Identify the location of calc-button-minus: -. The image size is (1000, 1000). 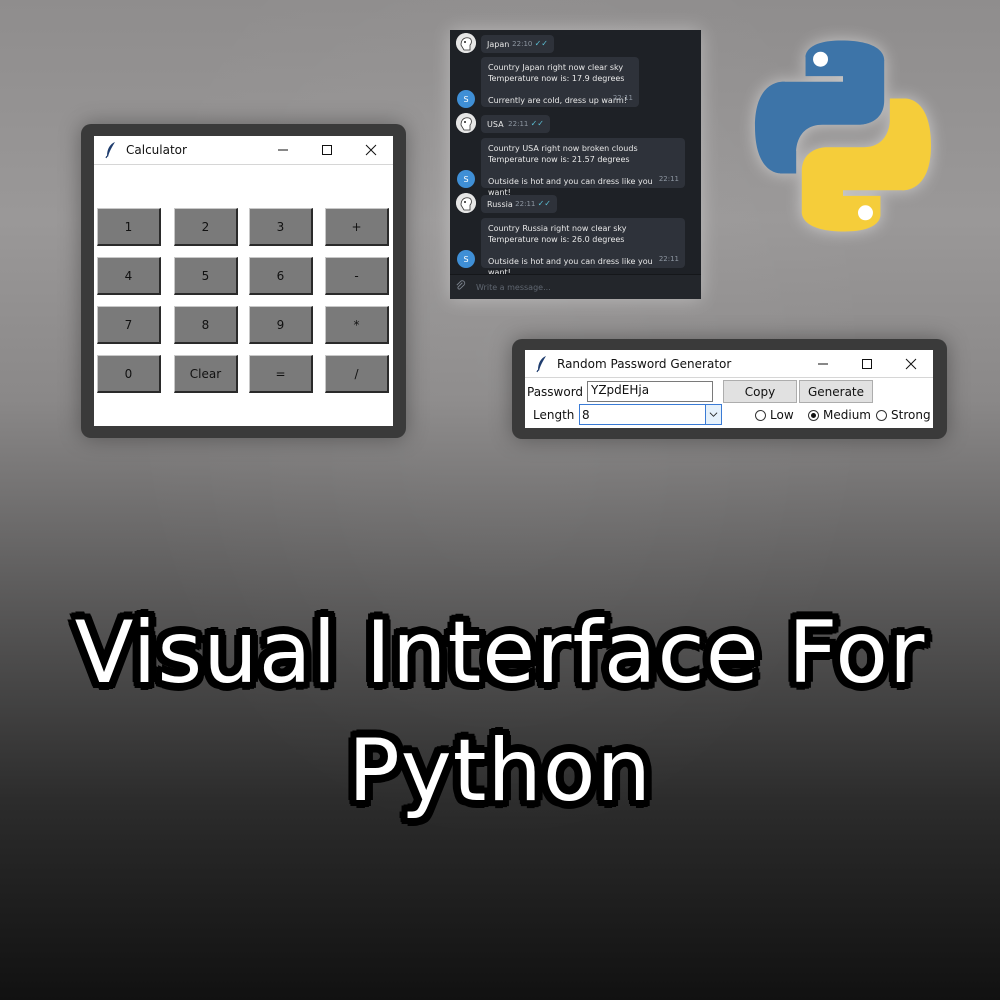
(357, 276).